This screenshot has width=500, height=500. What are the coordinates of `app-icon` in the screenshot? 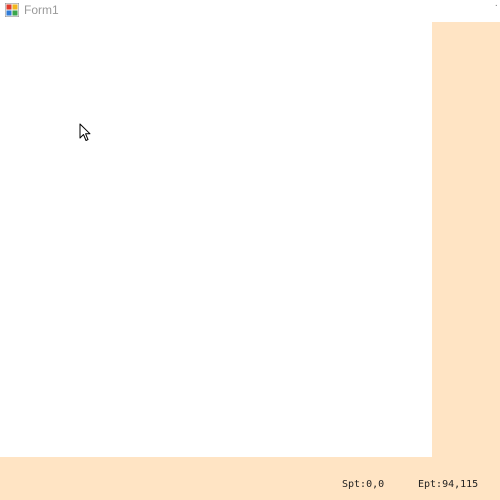 It's located at (12, 10).